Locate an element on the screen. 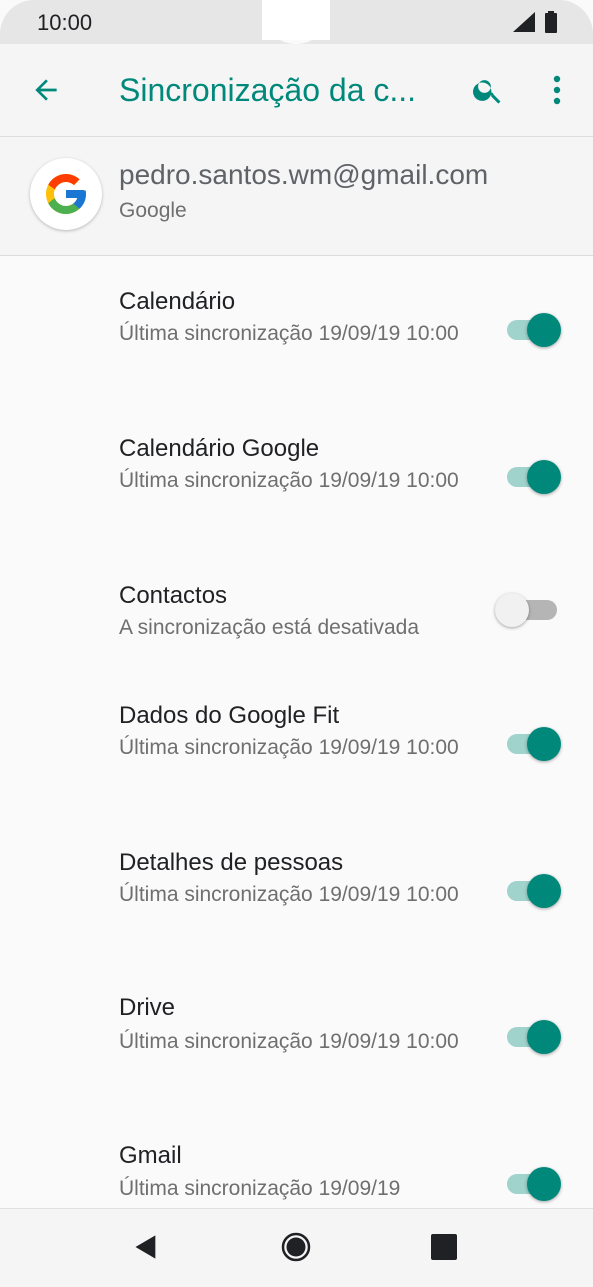 This screenshot has height=1287, width=593. sync-item-gmail: Gmail Última sincronização 19/09/19 is located at coordinates (296, 1159).